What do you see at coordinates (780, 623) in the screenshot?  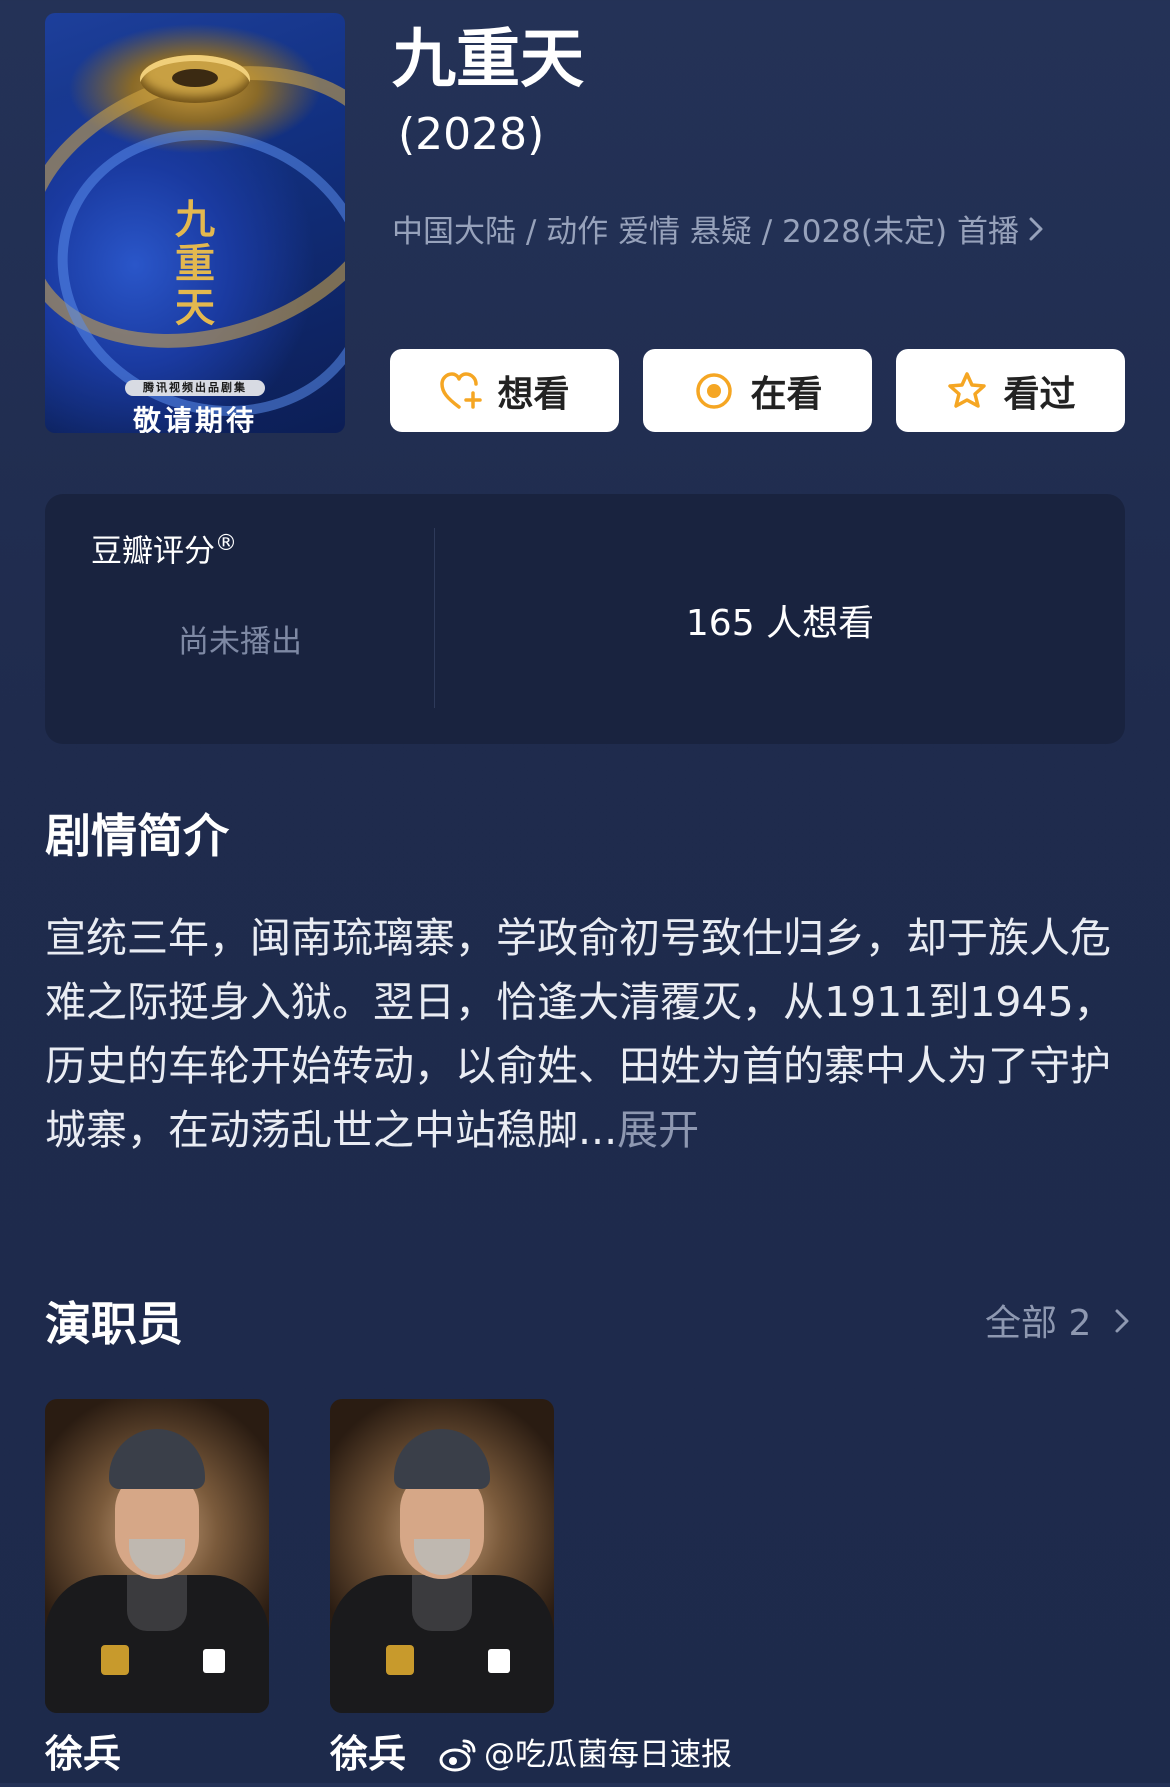 I see `want-count: 165 人想看` at bounding box center [780, 623].